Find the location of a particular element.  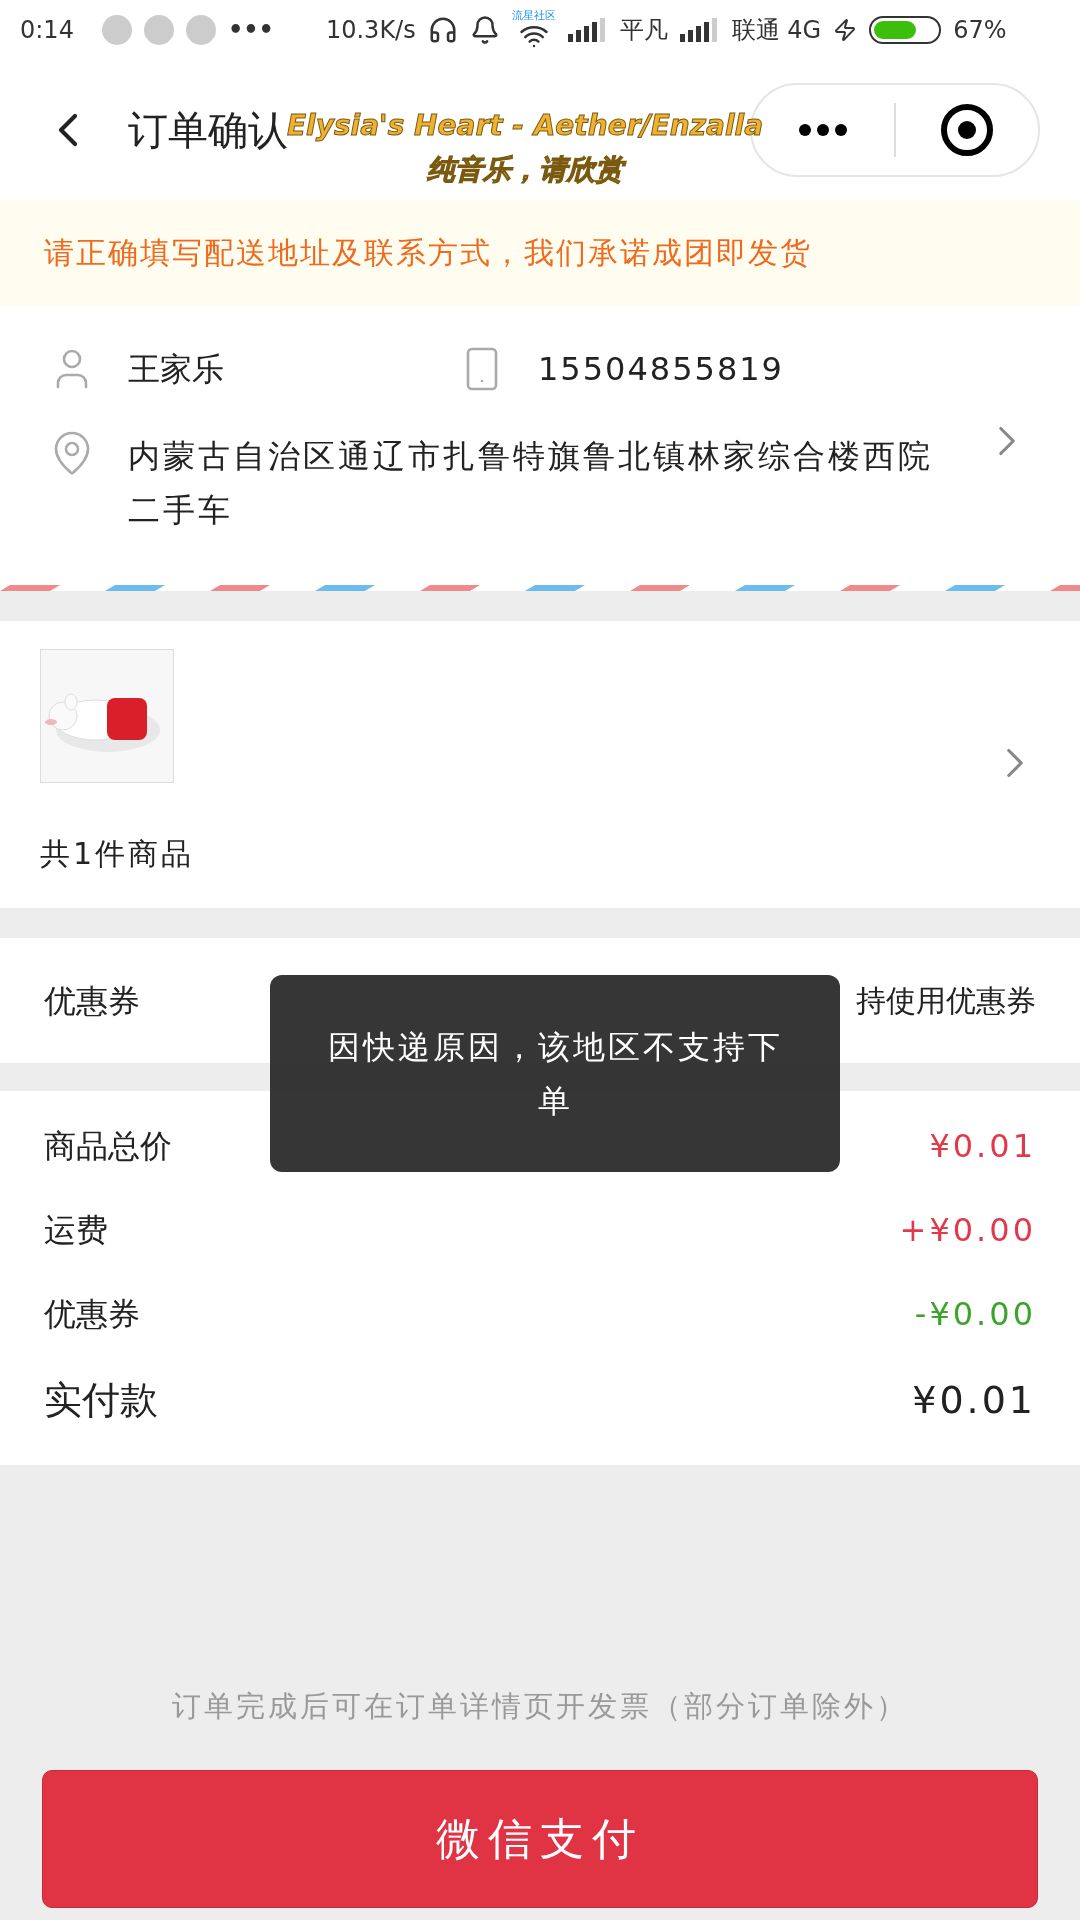

summary-amount: -¥0.00 is located at coordinates (975, 1314).